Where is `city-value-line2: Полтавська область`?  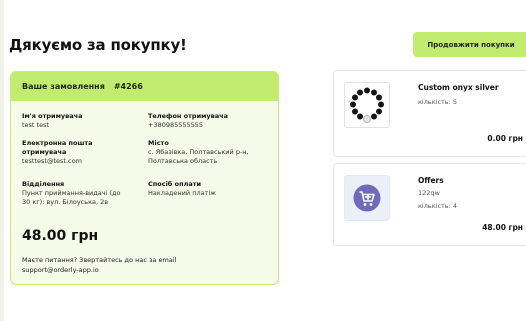
city-value-line2: Полтавська область is located at coordinates (183, 161).